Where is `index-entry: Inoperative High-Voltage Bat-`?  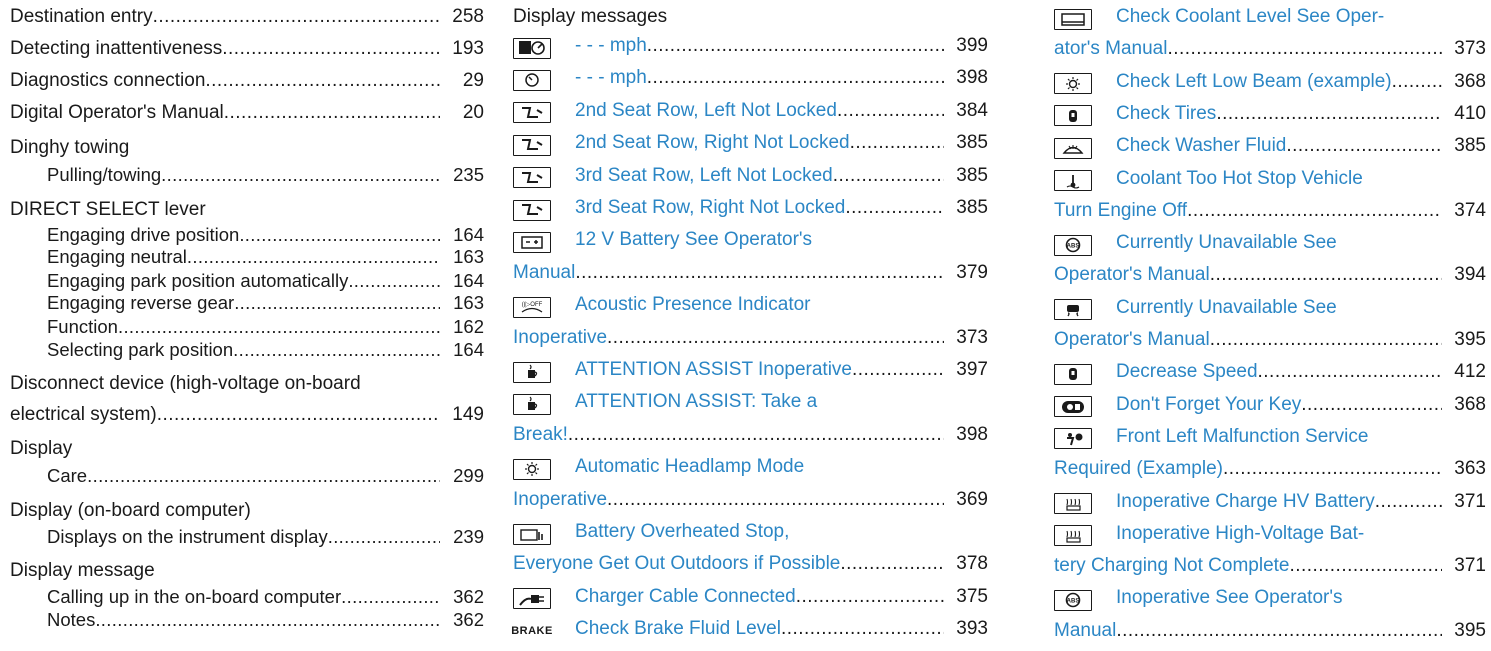 index-entry: Inoperative High-Voltage Bat- is located at coordinates (1270, 536).